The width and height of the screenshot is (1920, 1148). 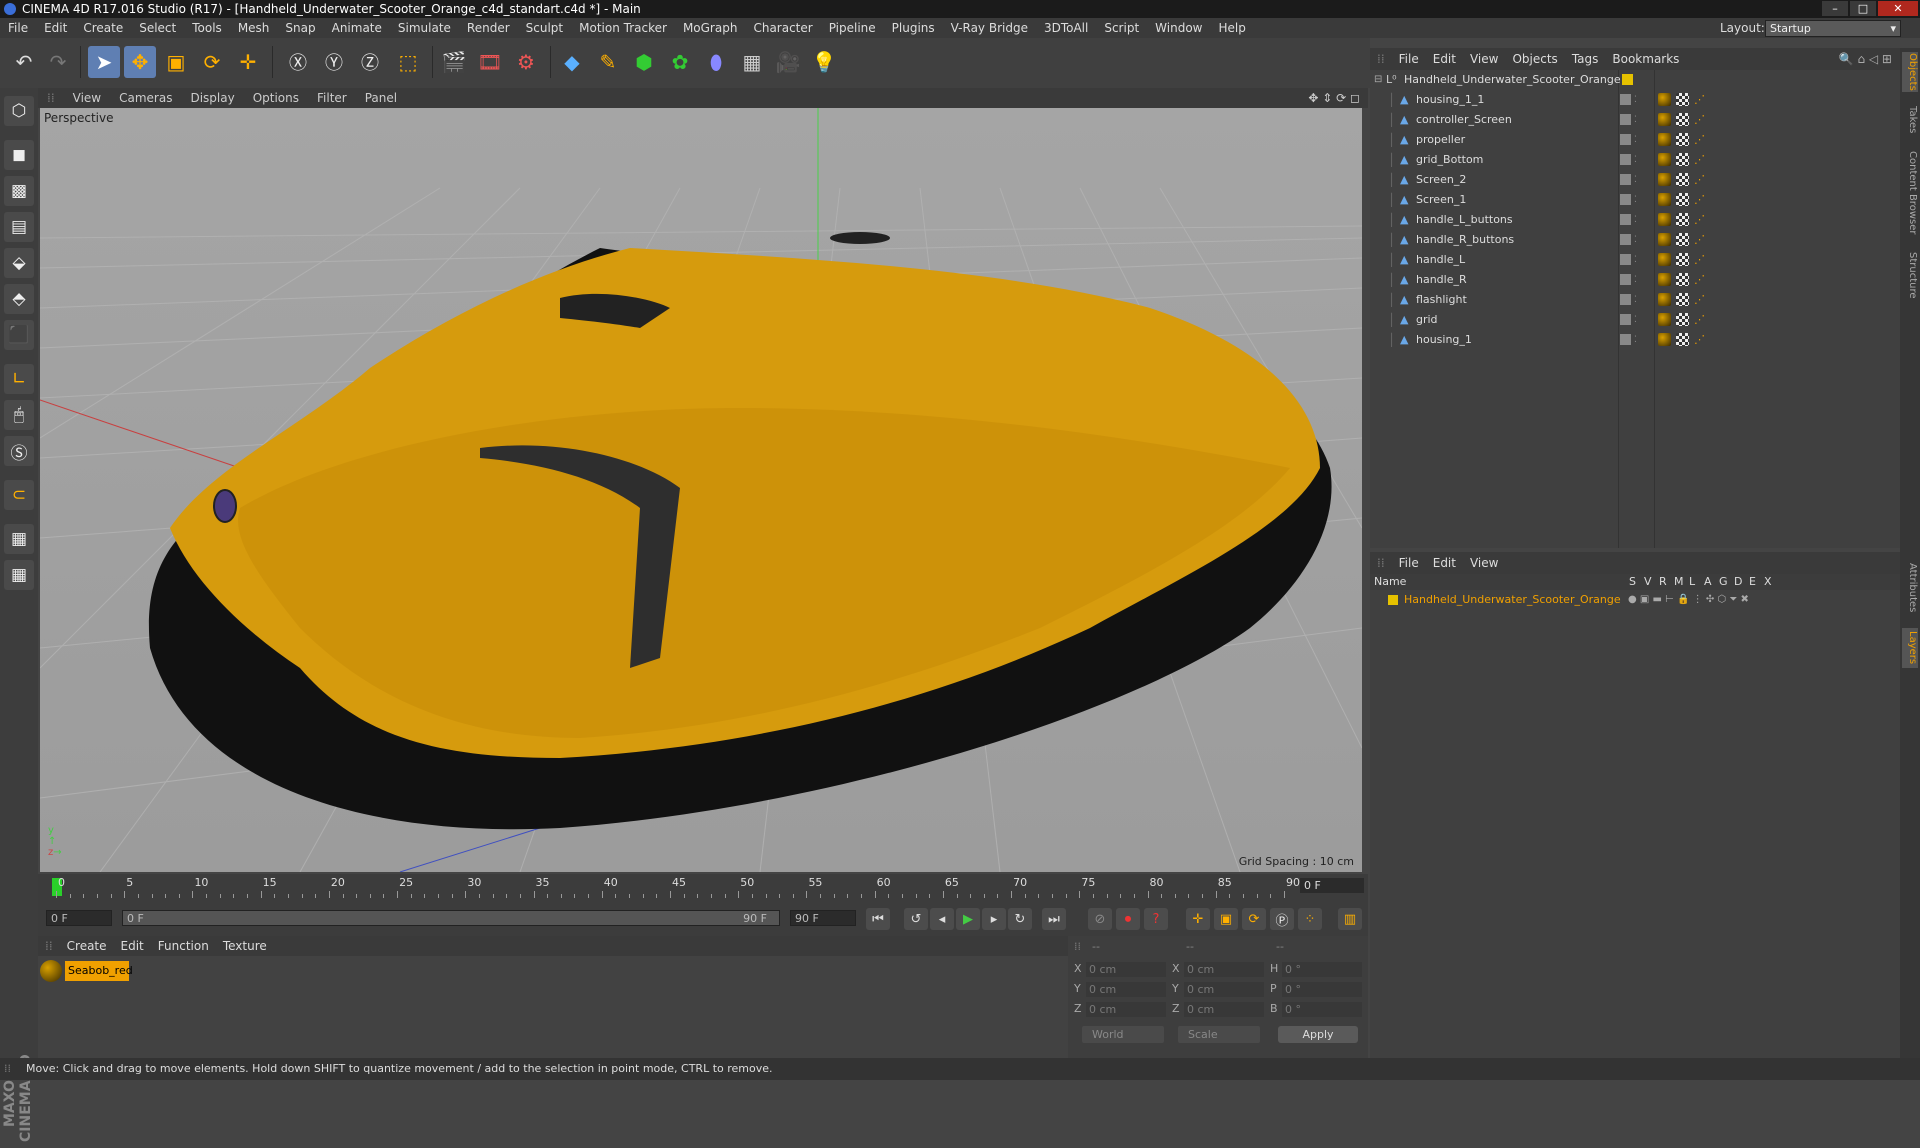 What do you see at coordinates (526, 62) in the screenshot?
I see `render-settings-icon: ⚙` at bounding box center [526, 62].